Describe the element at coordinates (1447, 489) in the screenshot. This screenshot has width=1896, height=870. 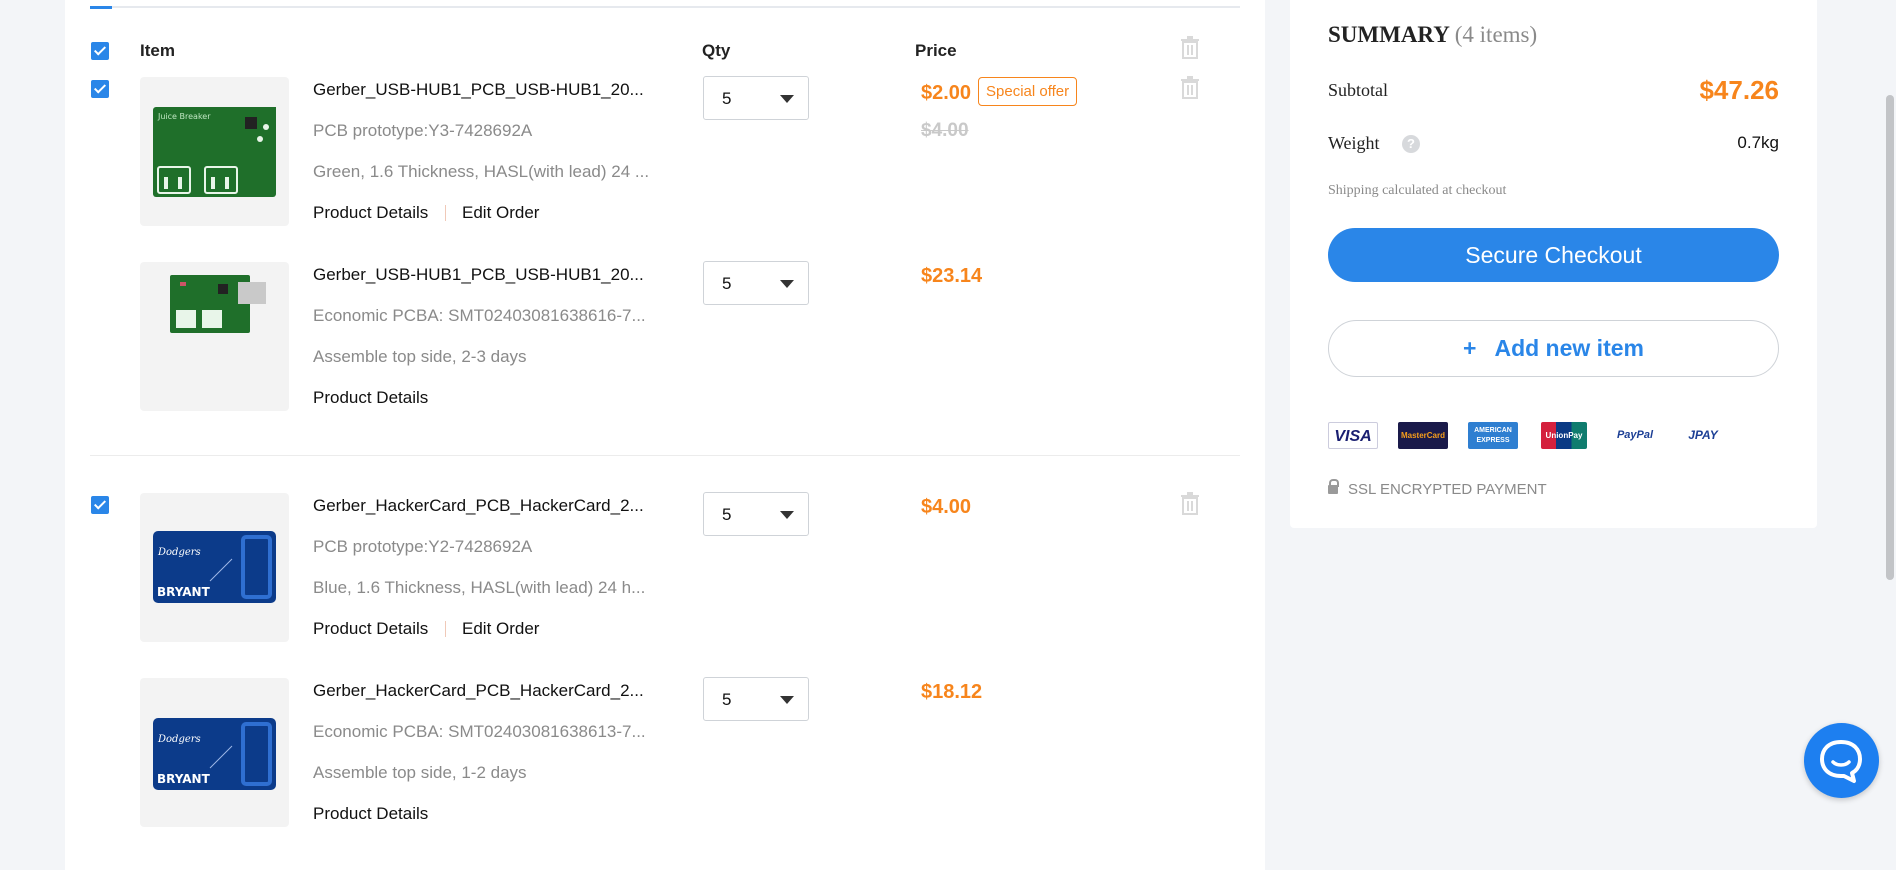
I see `ssl-label: SSL ENCRYPTED PAYMENT` at that location.